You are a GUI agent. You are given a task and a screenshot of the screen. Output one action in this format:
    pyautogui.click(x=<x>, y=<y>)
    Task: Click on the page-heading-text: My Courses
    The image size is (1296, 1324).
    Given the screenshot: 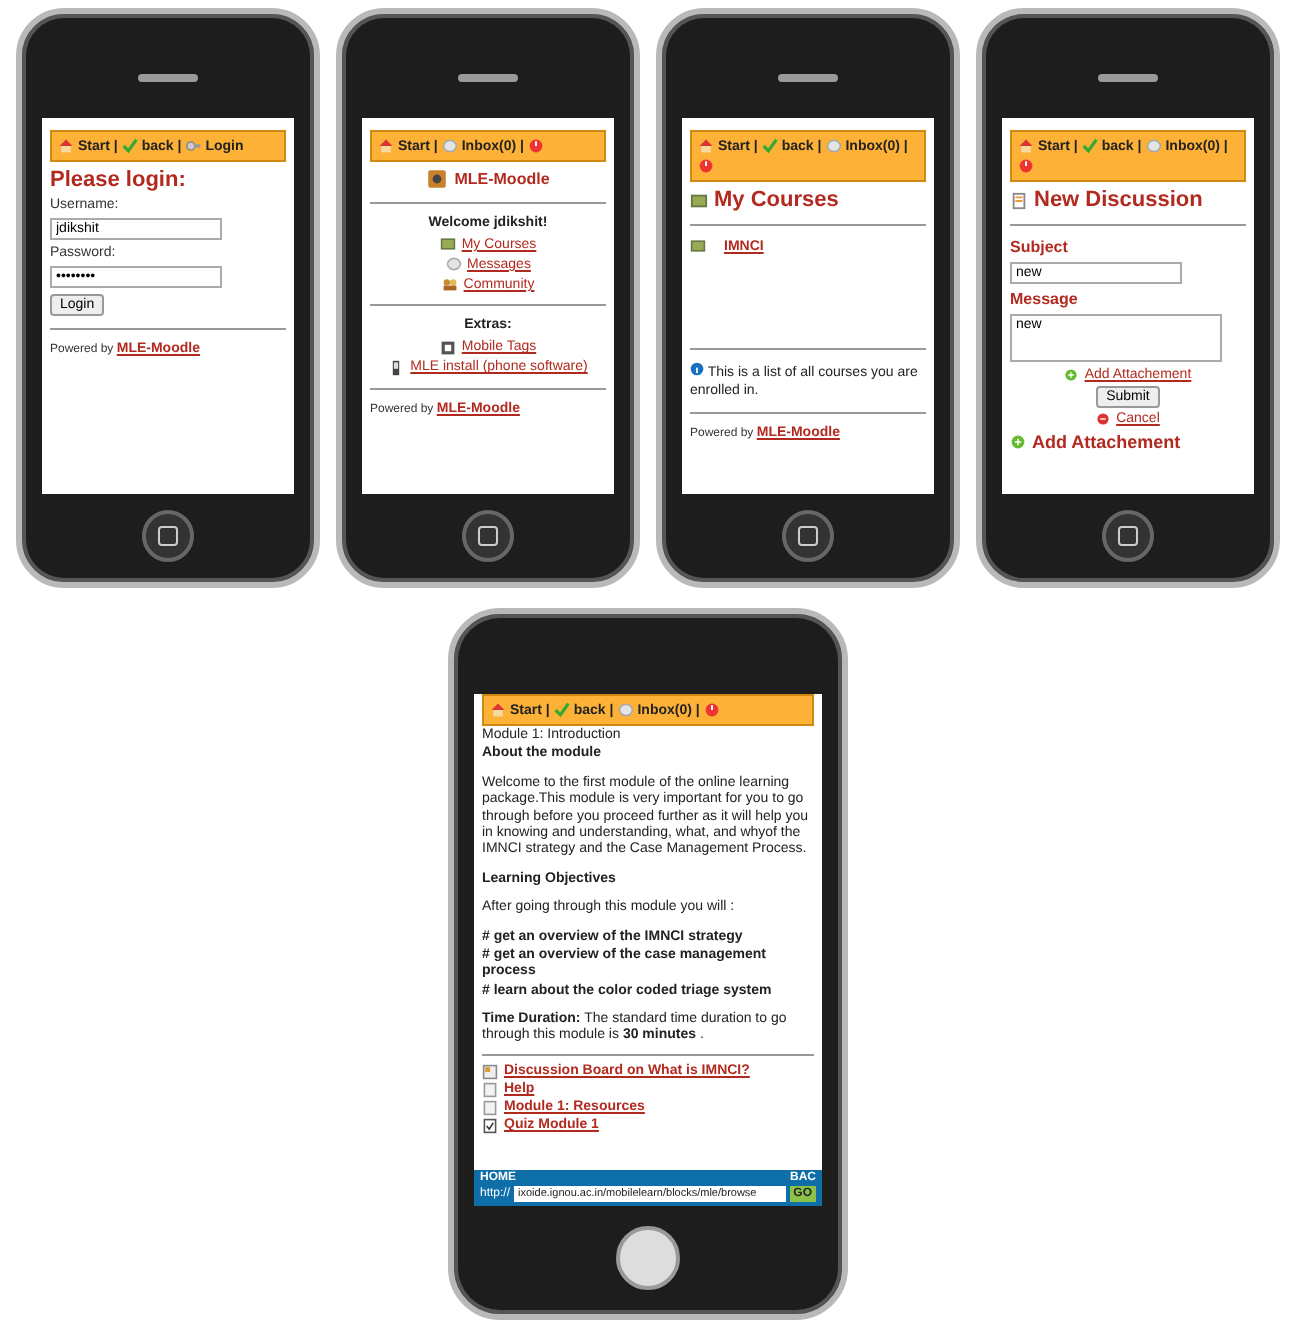 What is the action you would take?
    pyautogui.click(x=776, y=200)
    